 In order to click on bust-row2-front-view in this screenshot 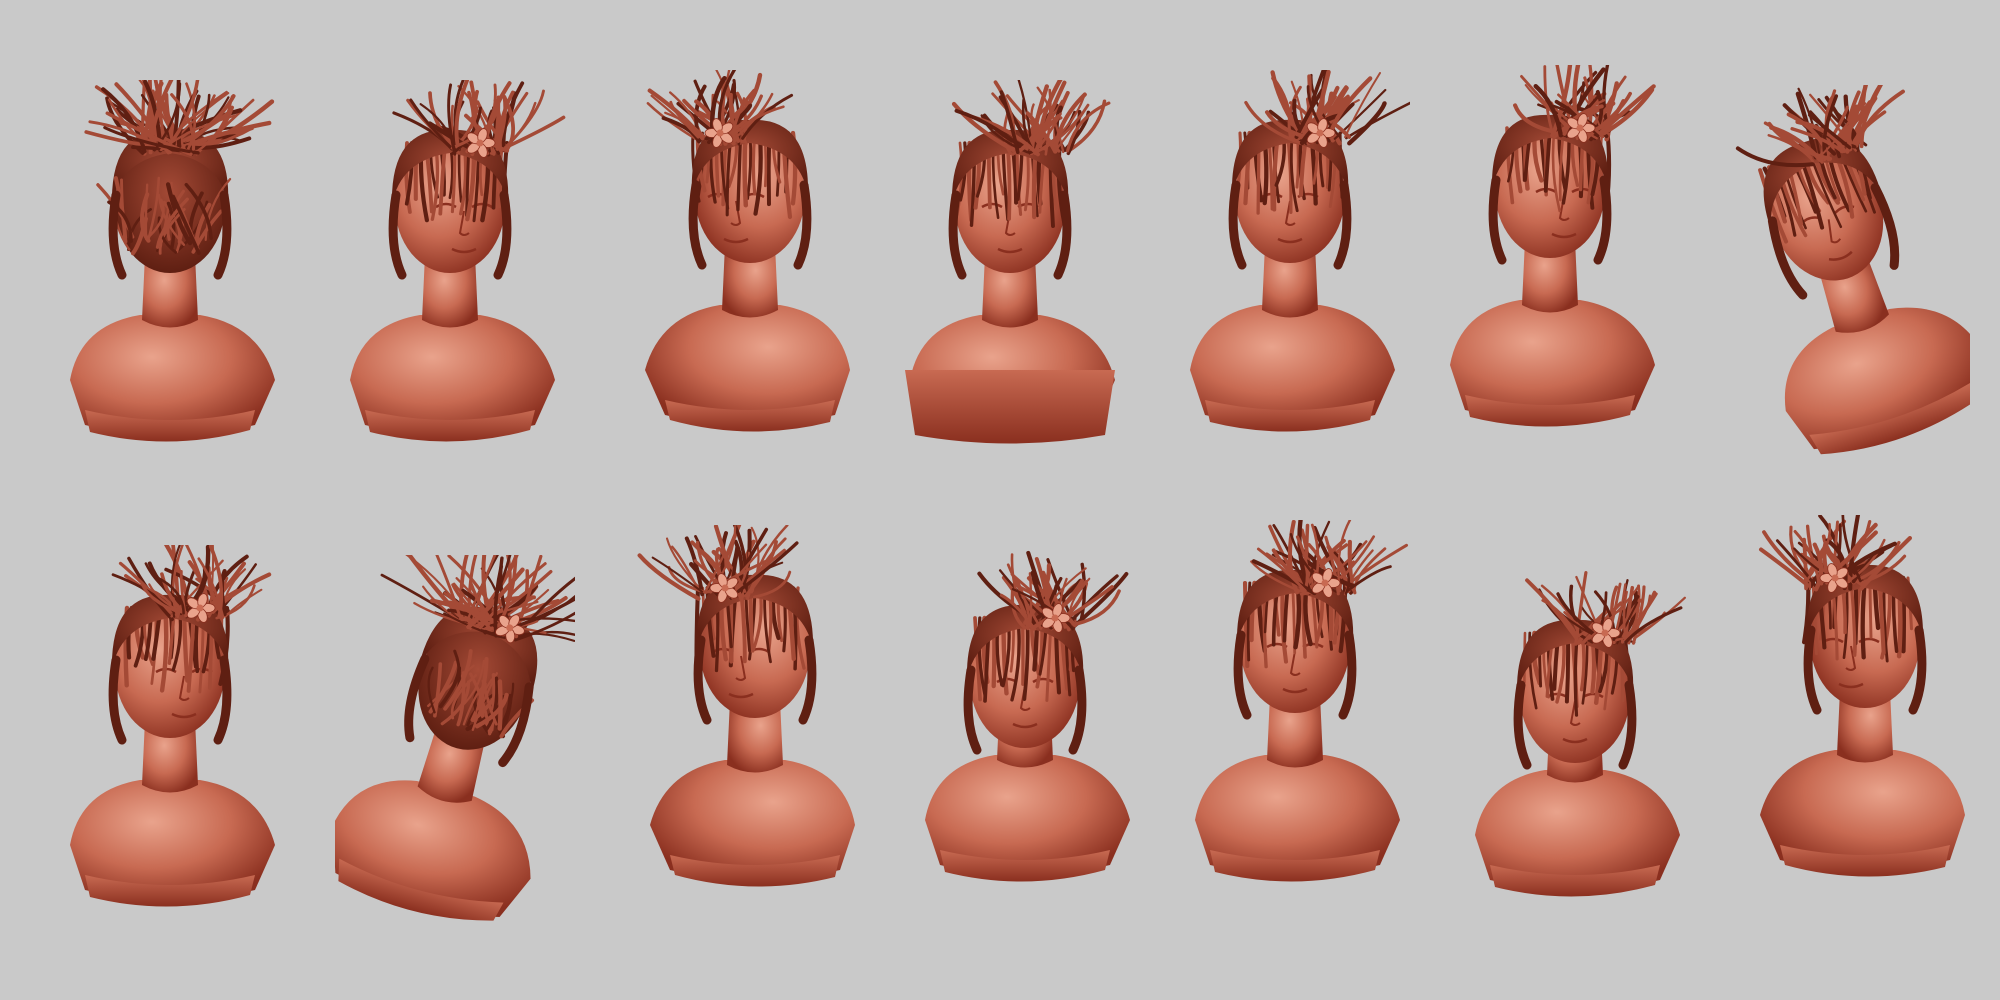, I will do `click(1295, 715)`.